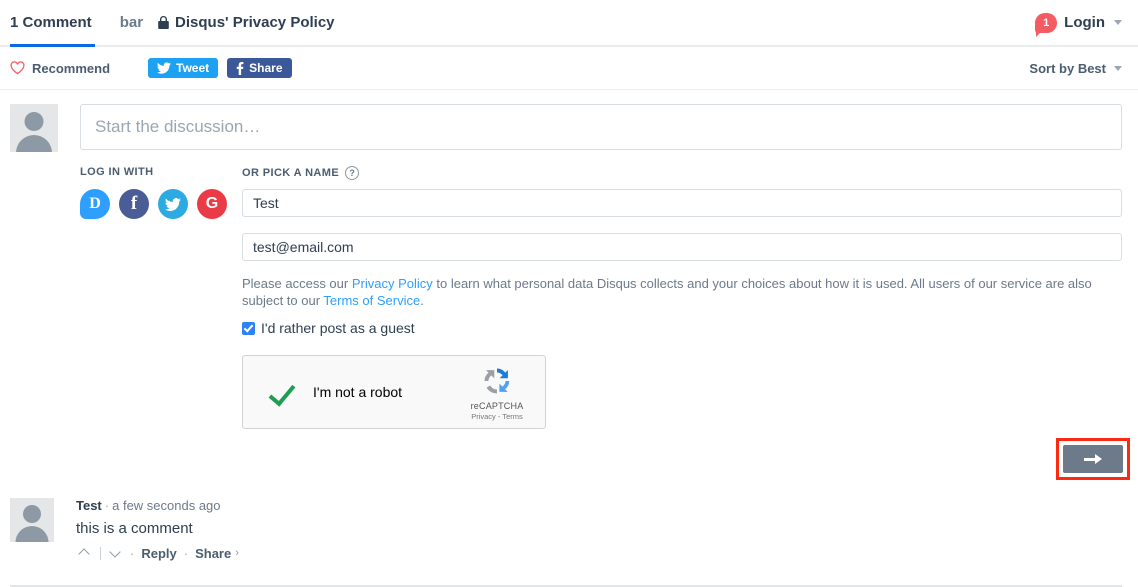  Describe the element at coordinates (392, 283) in the screenshot. I see `privacy-policy-inline-link: Privacy Policy` at that location.